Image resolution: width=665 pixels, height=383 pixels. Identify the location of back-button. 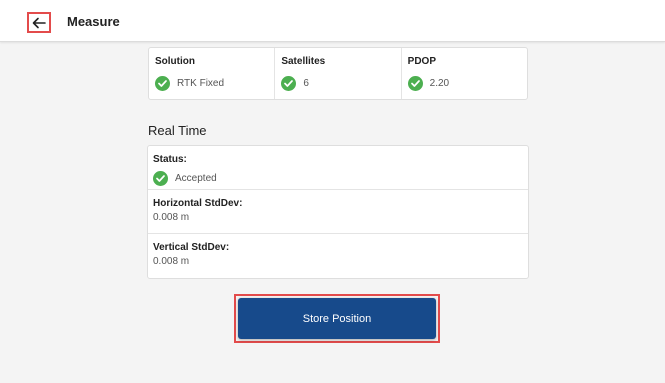
(39, 22).